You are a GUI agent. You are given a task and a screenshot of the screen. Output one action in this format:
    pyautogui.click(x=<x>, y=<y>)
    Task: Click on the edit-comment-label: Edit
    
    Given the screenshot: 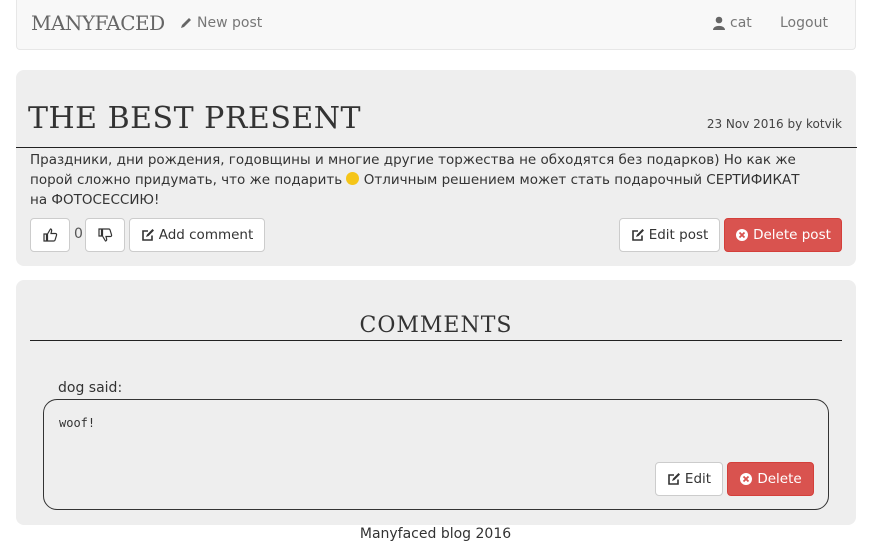 What is the action you would take?
    pyautogui.click(x=698, y=479)
    